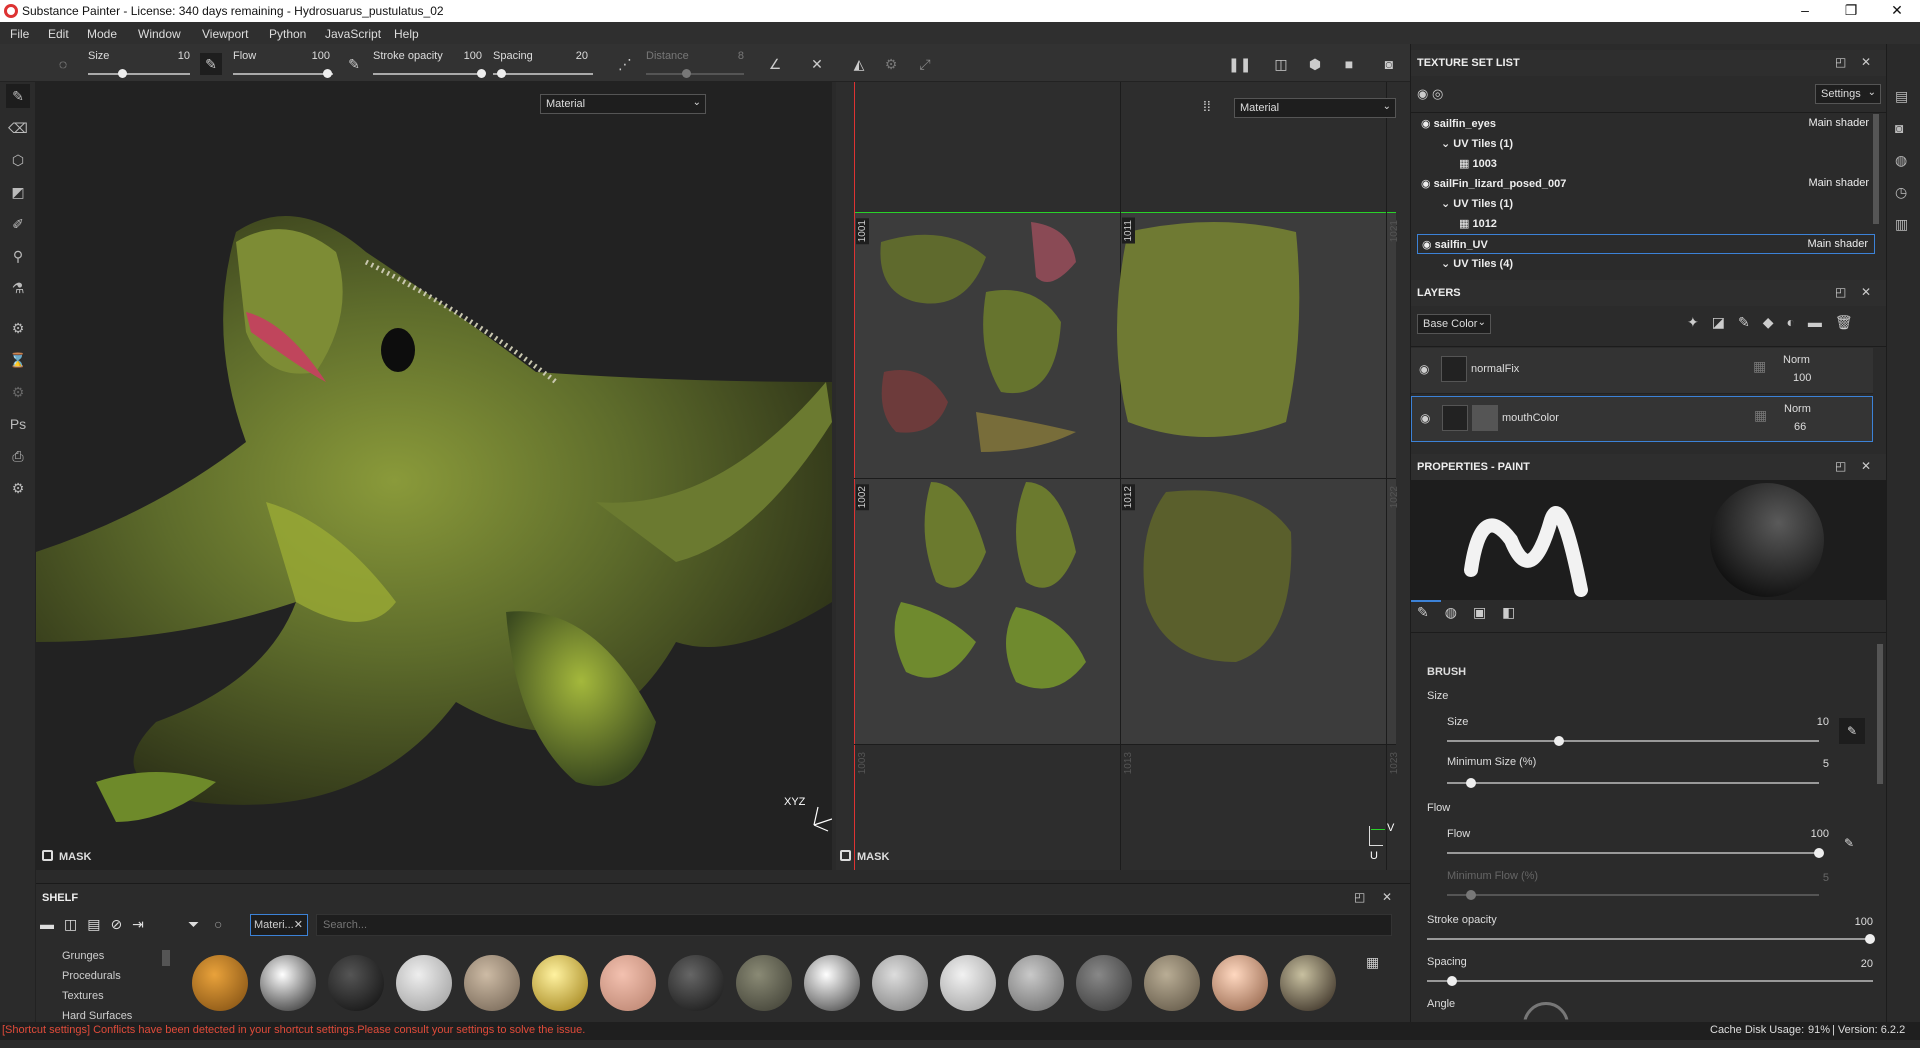 This screenshot has height=1048, width=1920. I want to click on layer-row-selected: ◉ mouthColor ▦ Norm 66, so click(1642, 419).